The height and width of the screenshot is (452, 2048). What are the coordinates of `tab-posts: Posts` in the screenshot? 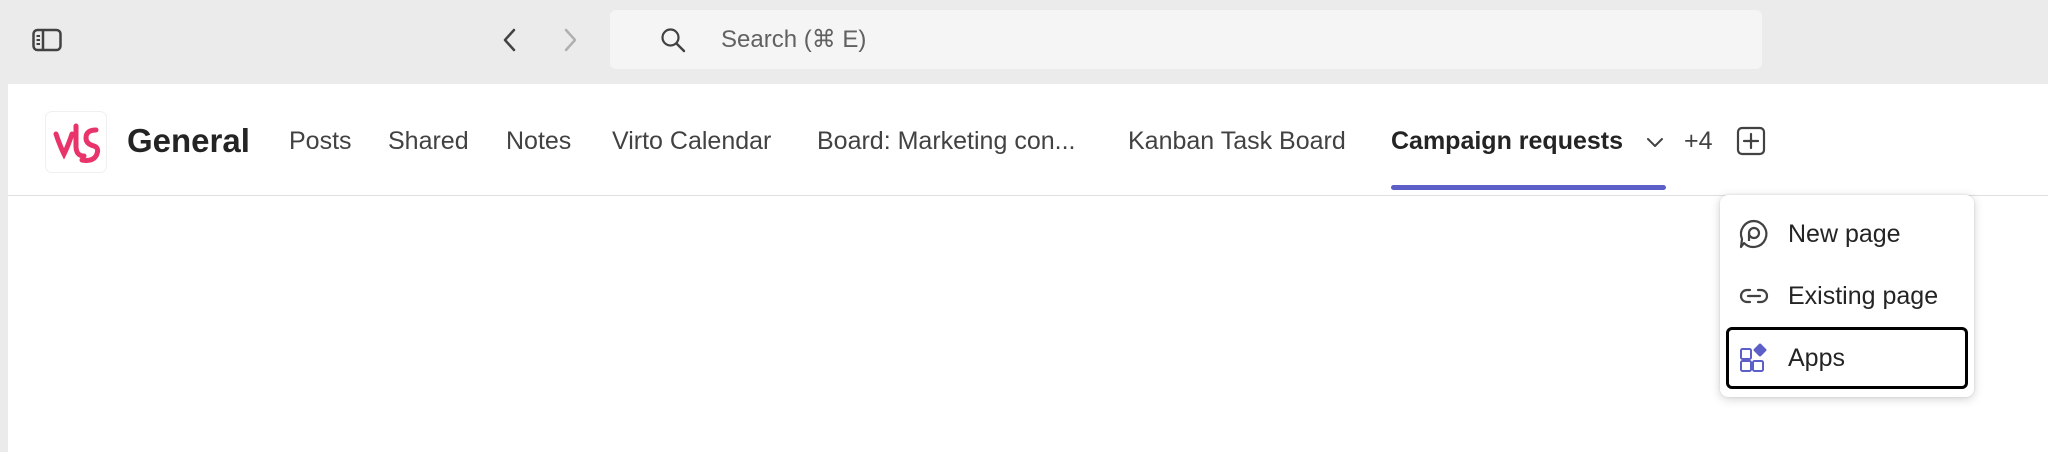 It's located at (320, 141).